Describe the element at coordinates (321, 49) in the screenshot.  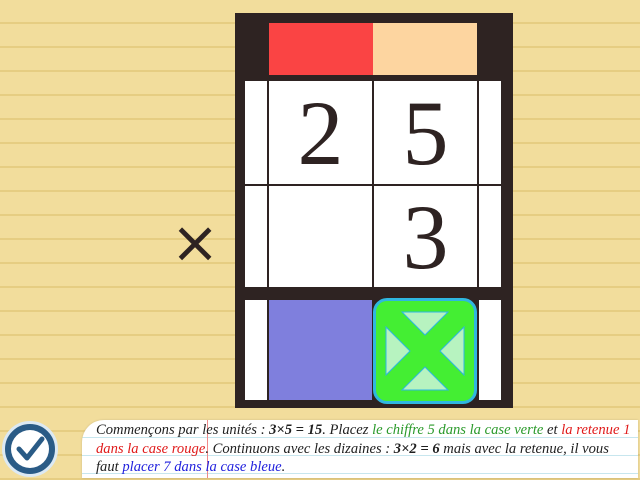
I see `carry-cell-red` at that location.